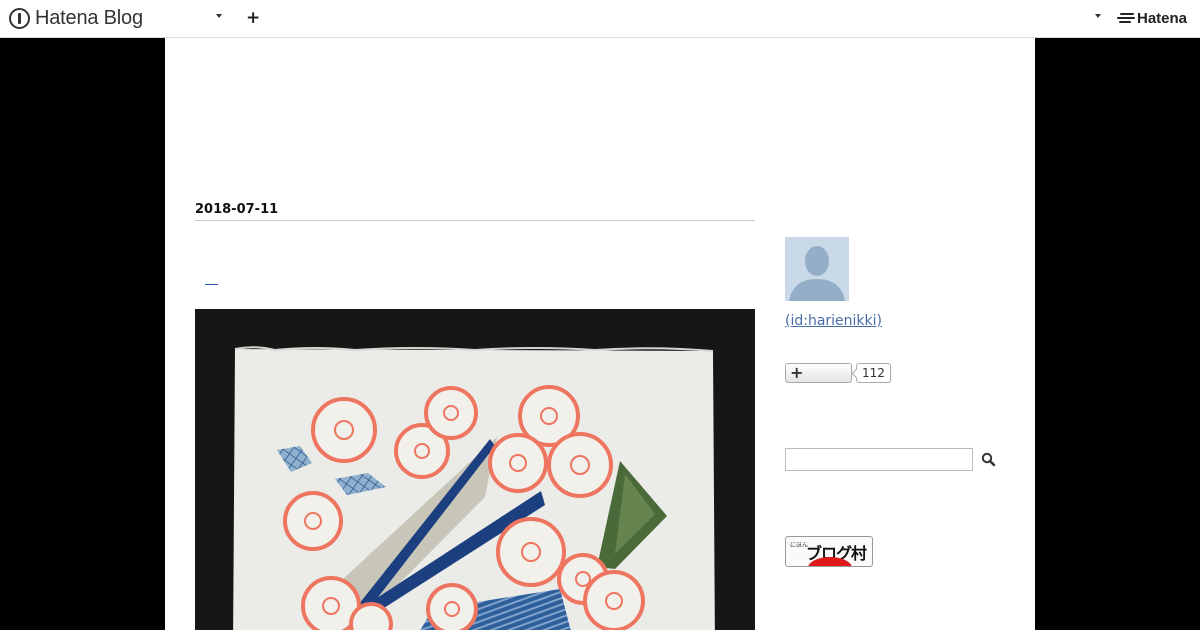  I want to click on blog-menu-chevron-down-icon, so click(219, 16).